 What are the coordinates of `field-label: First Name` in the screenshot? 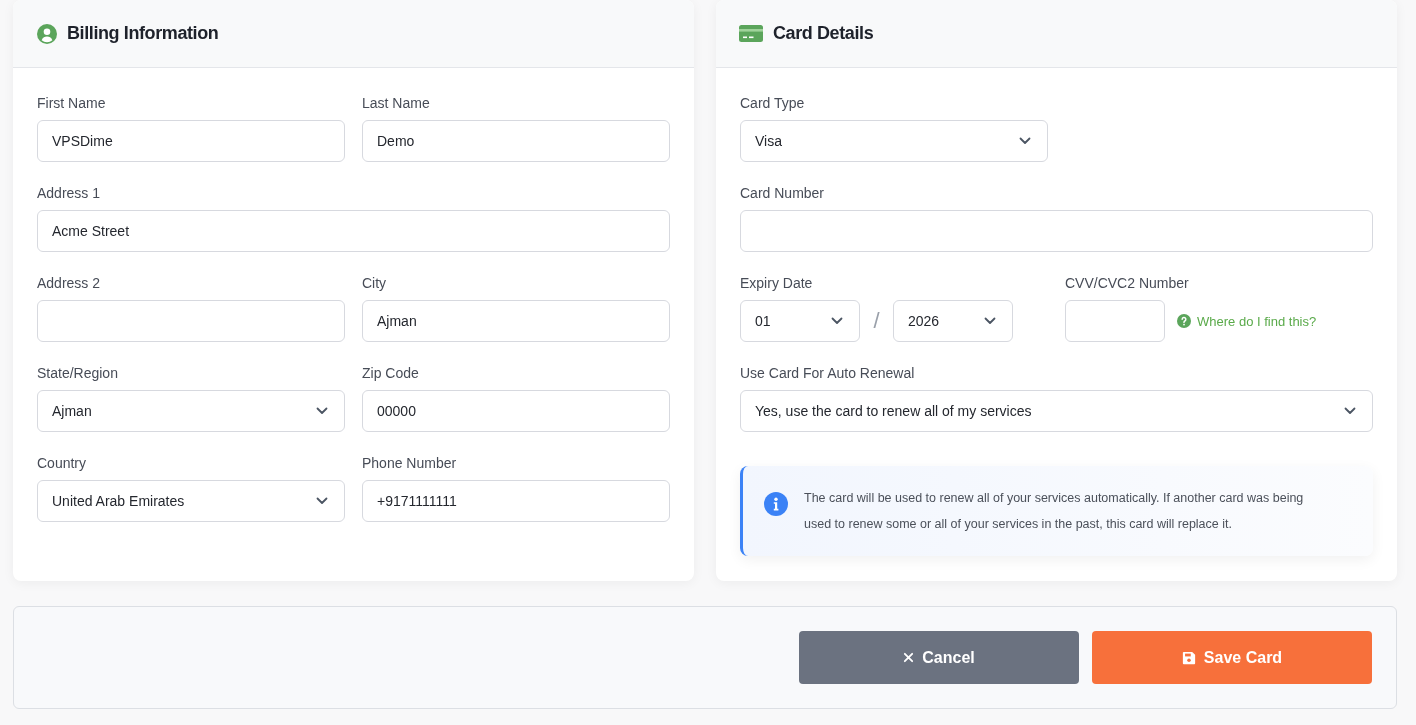 It's located at (72, 103).